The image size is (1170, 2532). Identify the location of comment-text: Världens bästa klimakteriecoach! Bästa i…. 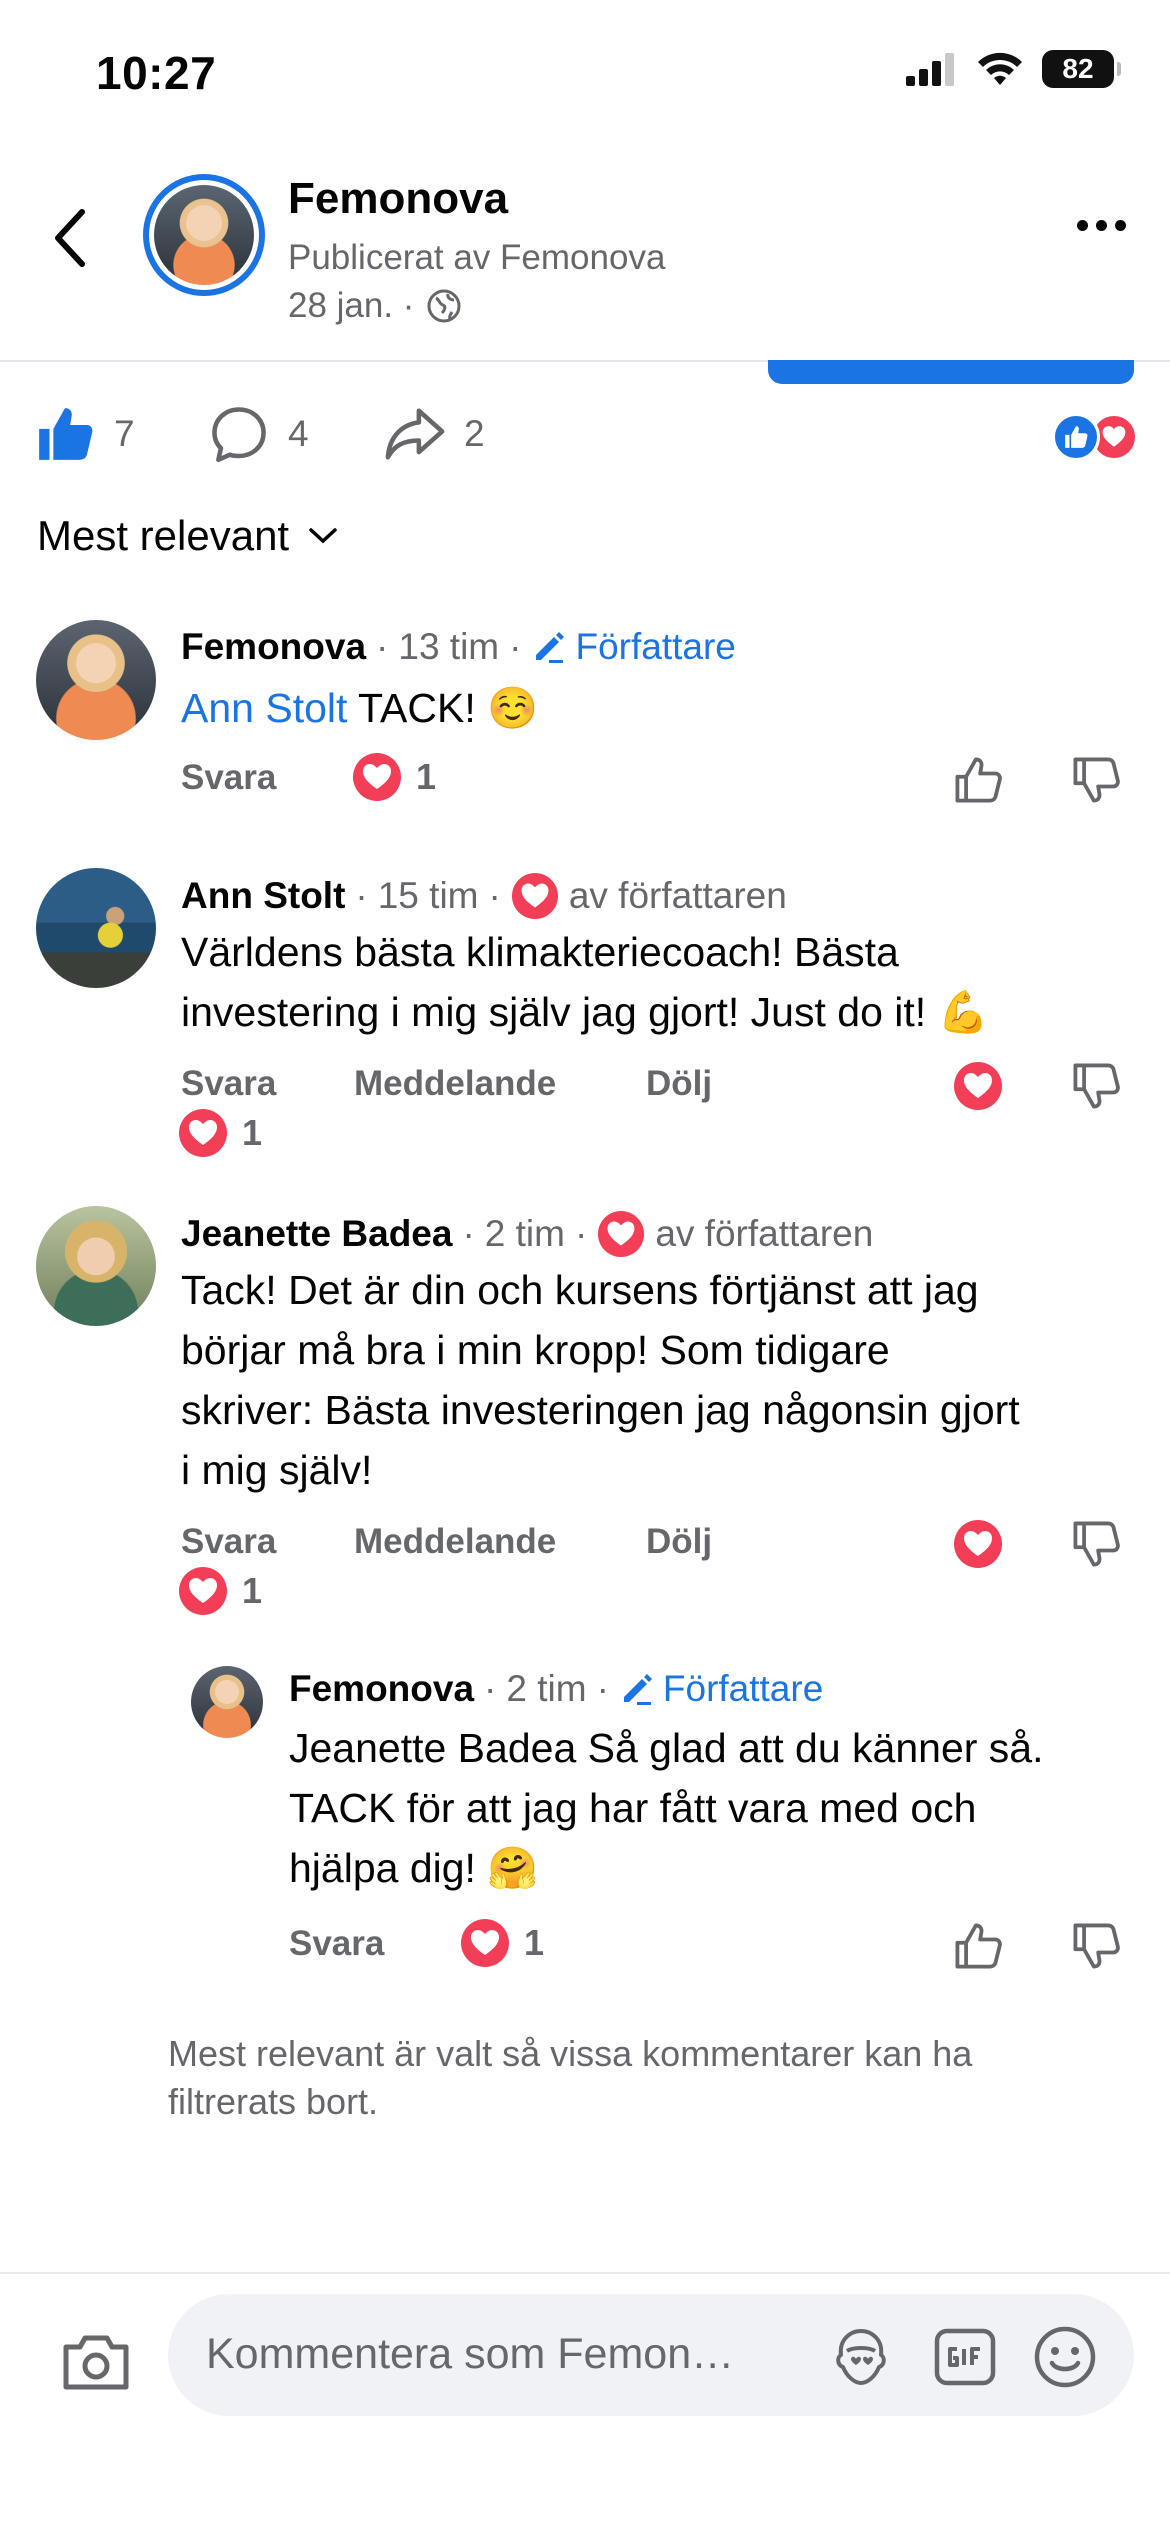
(661, 982).